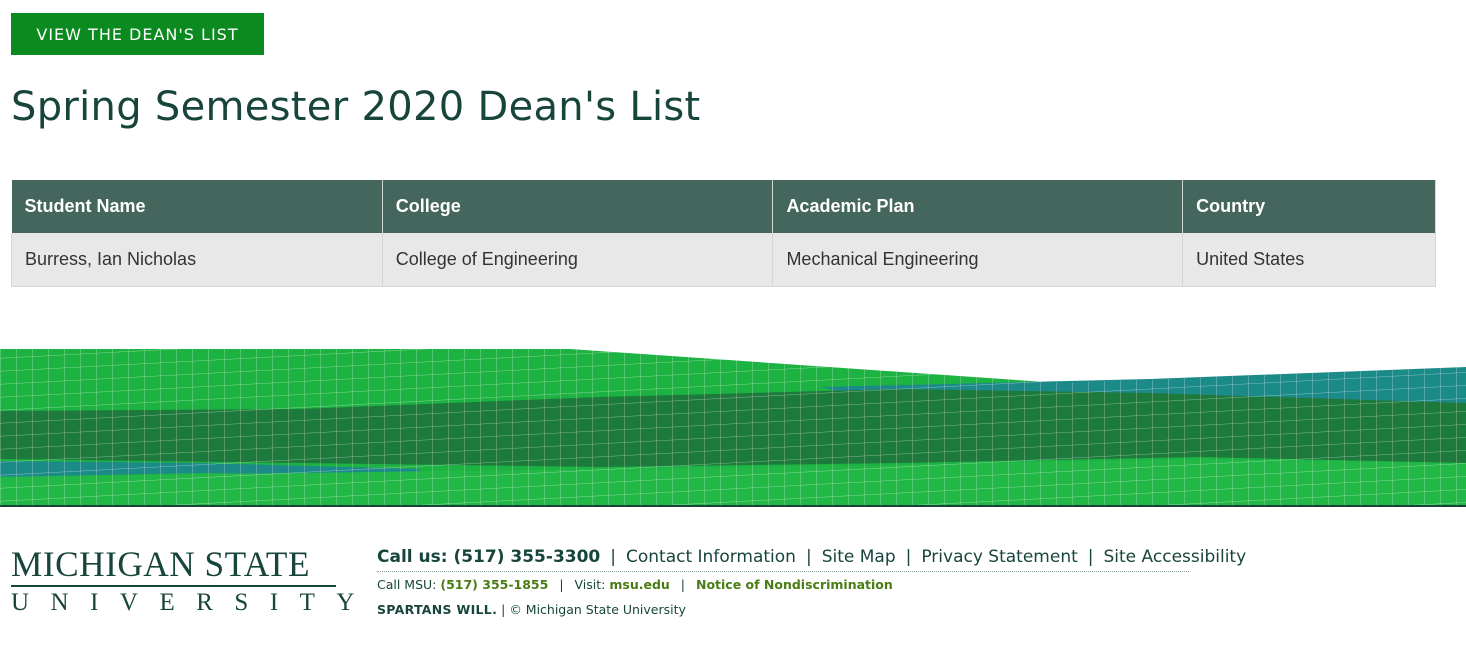 The width and height of the screenshot is (1466, 670). Describe the element at coordinates (978, 206) in the screenshot. I see `column-header-academic-plan: Academic Plan` at that location.